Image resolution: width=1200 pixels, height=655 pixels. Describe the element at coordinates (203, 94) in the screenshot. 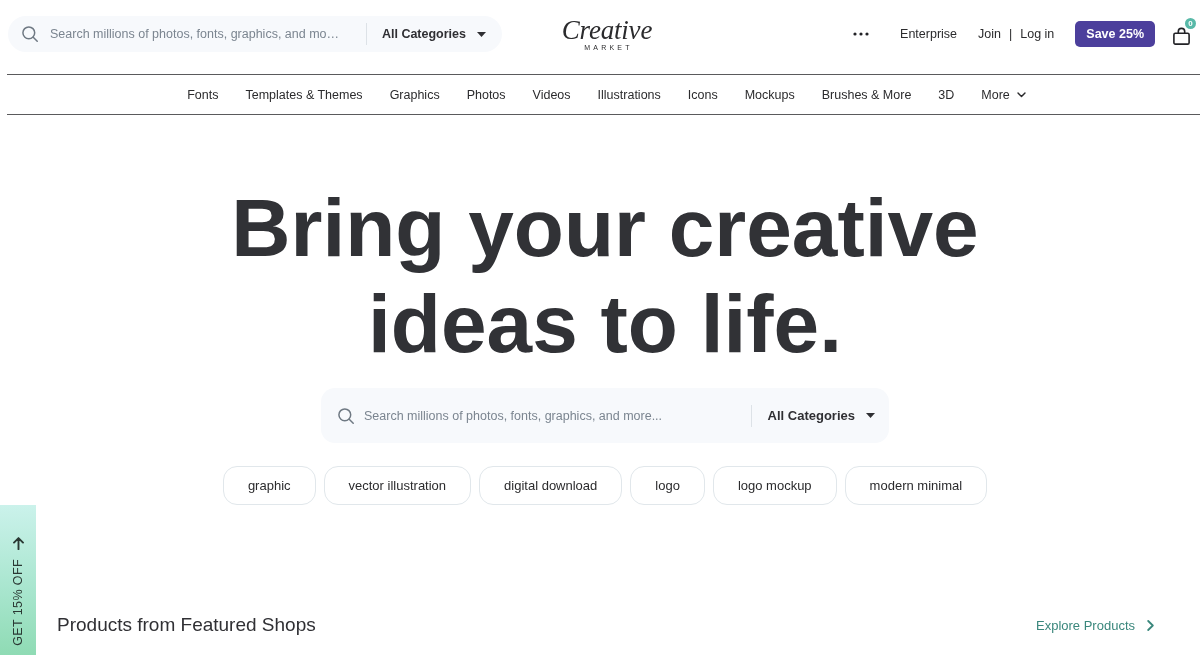

I see `nav-link: Fonts` at that location.